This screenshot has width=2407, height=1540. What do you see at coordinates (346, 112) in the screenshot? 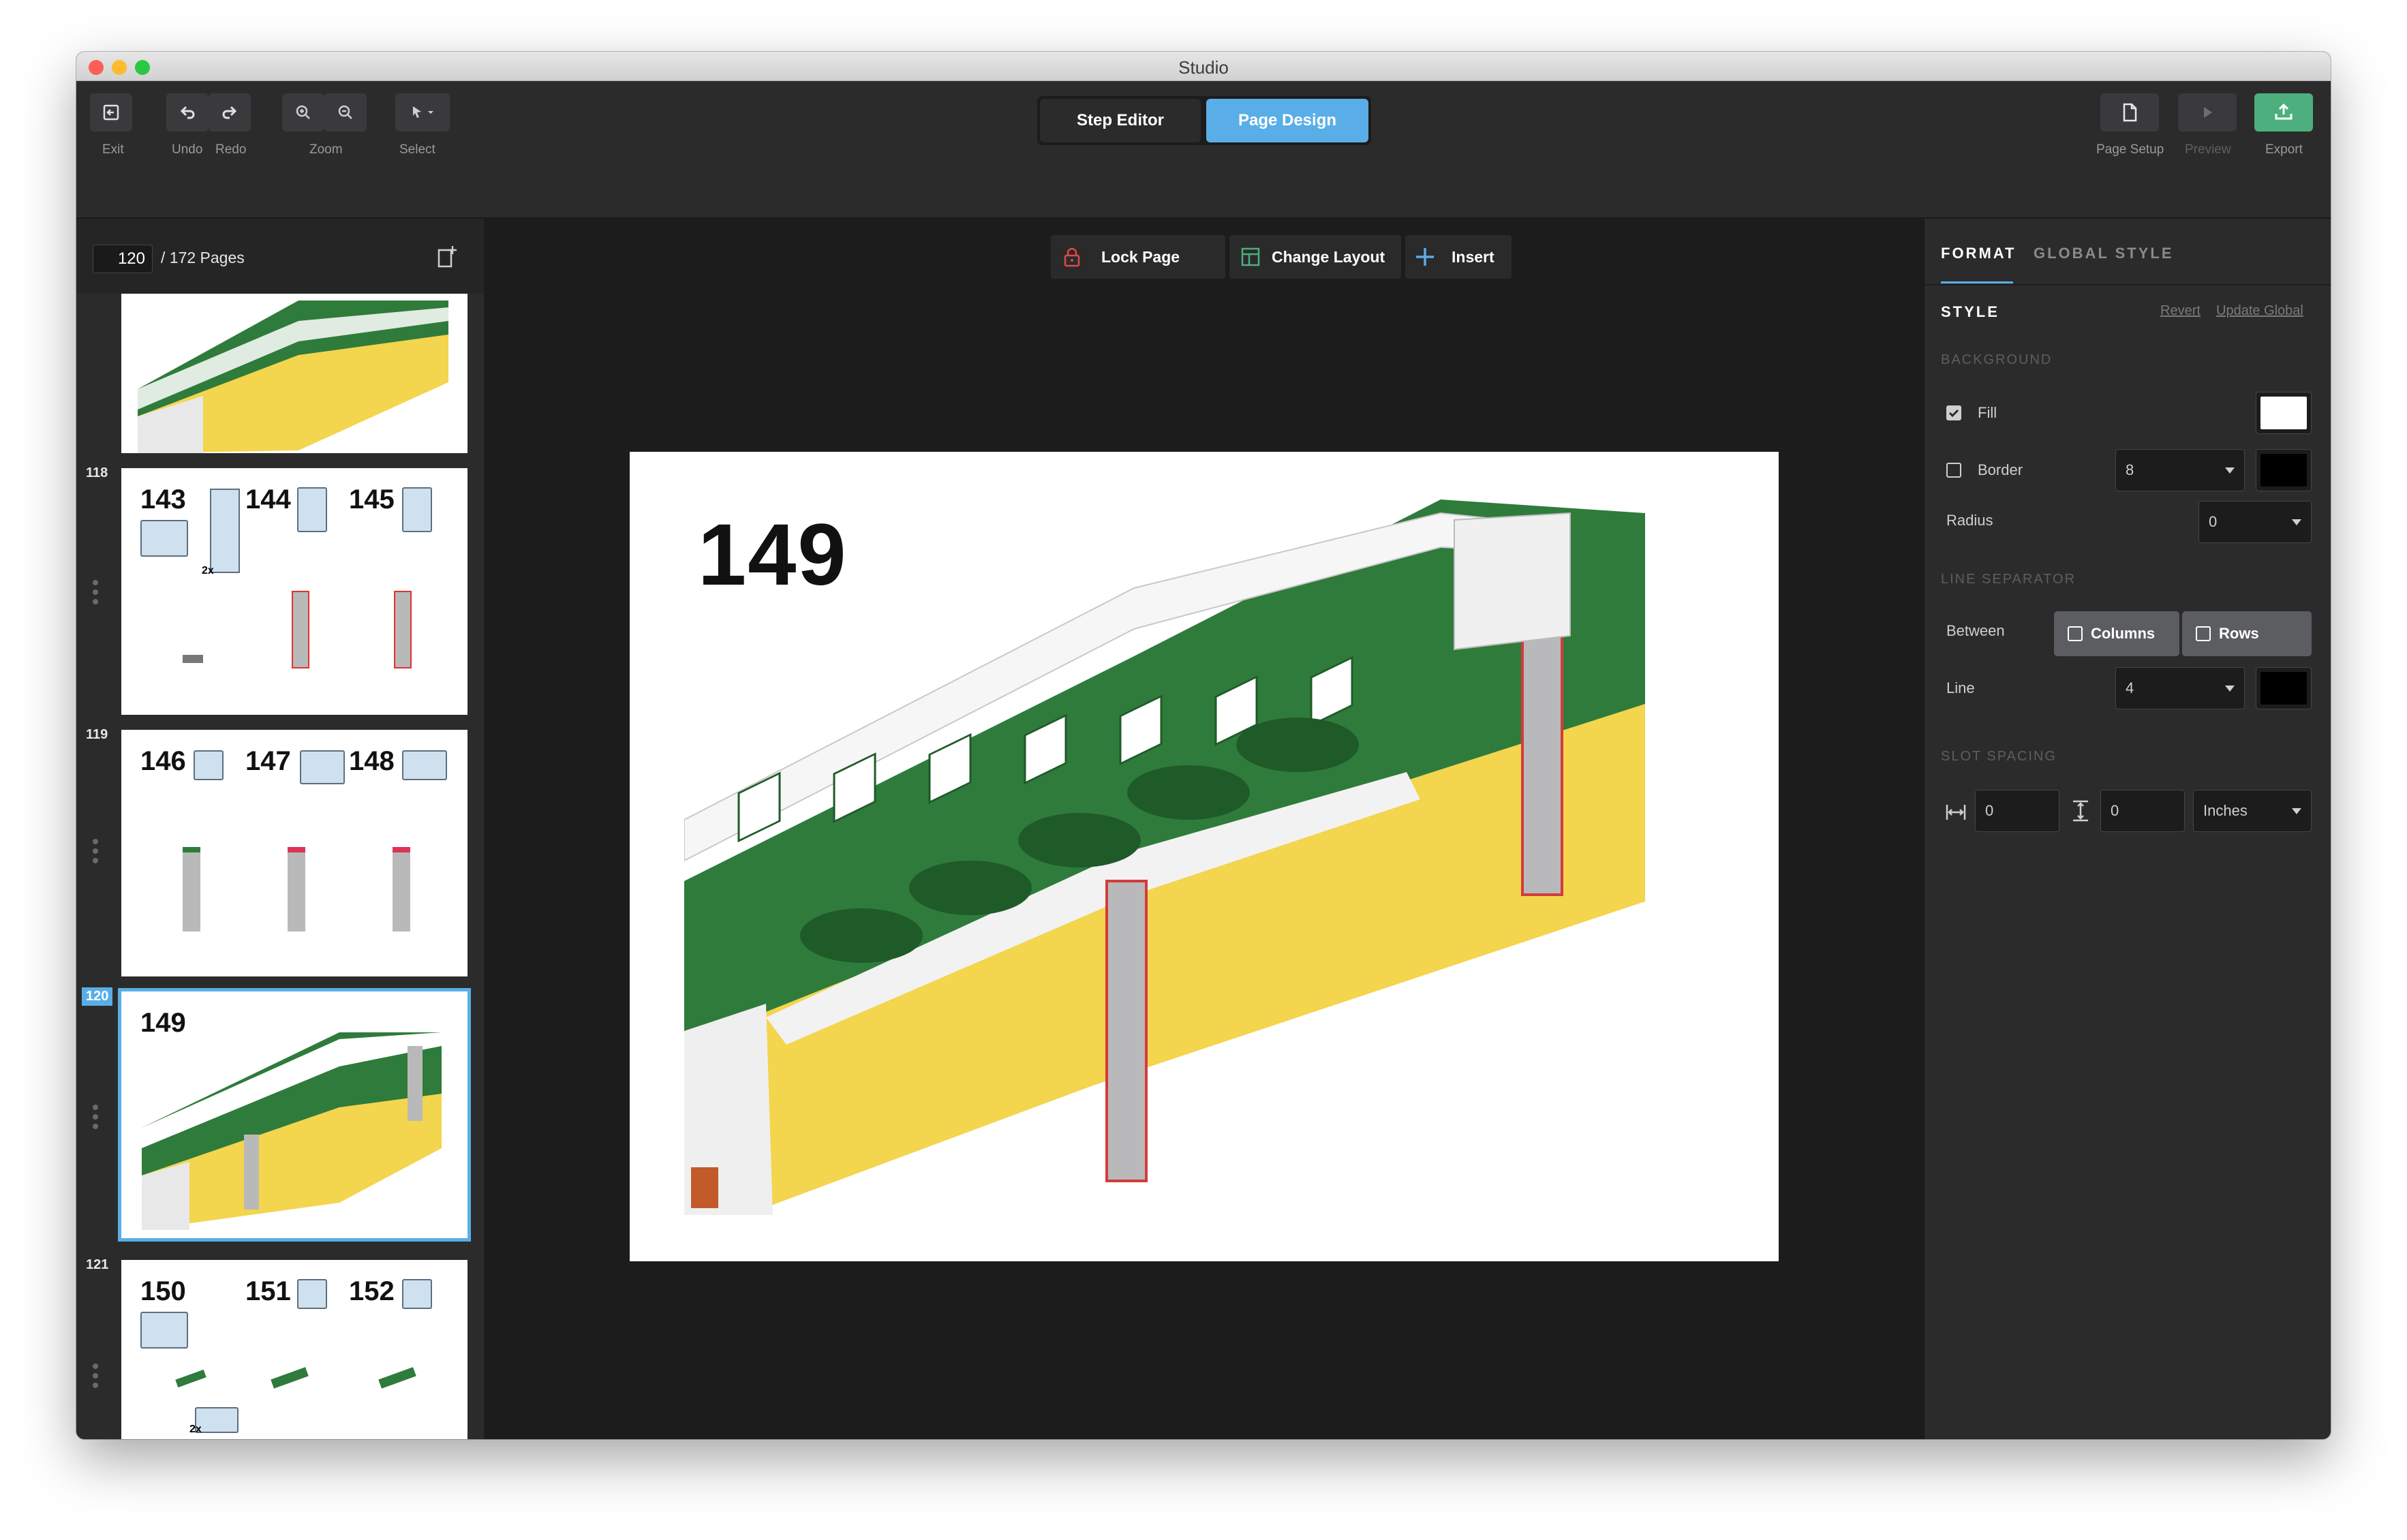
I see `zoom-out-button` at bounding box center [346, 112].